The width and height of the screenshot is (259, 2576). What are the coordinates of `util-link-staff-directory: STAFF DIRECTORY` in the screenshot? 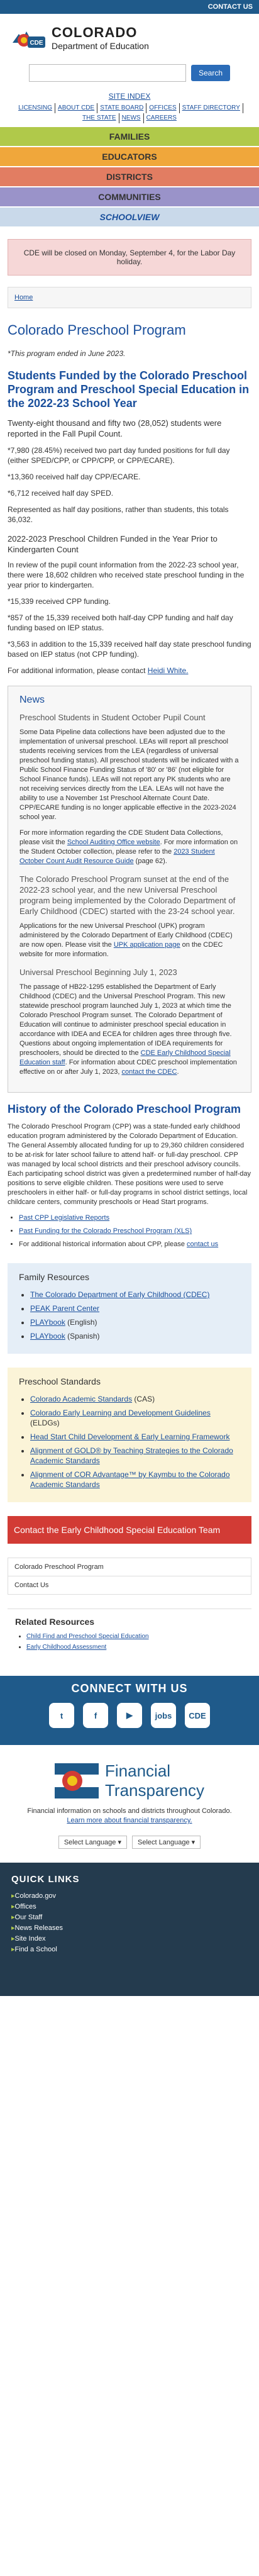 It's located at (211, 108).